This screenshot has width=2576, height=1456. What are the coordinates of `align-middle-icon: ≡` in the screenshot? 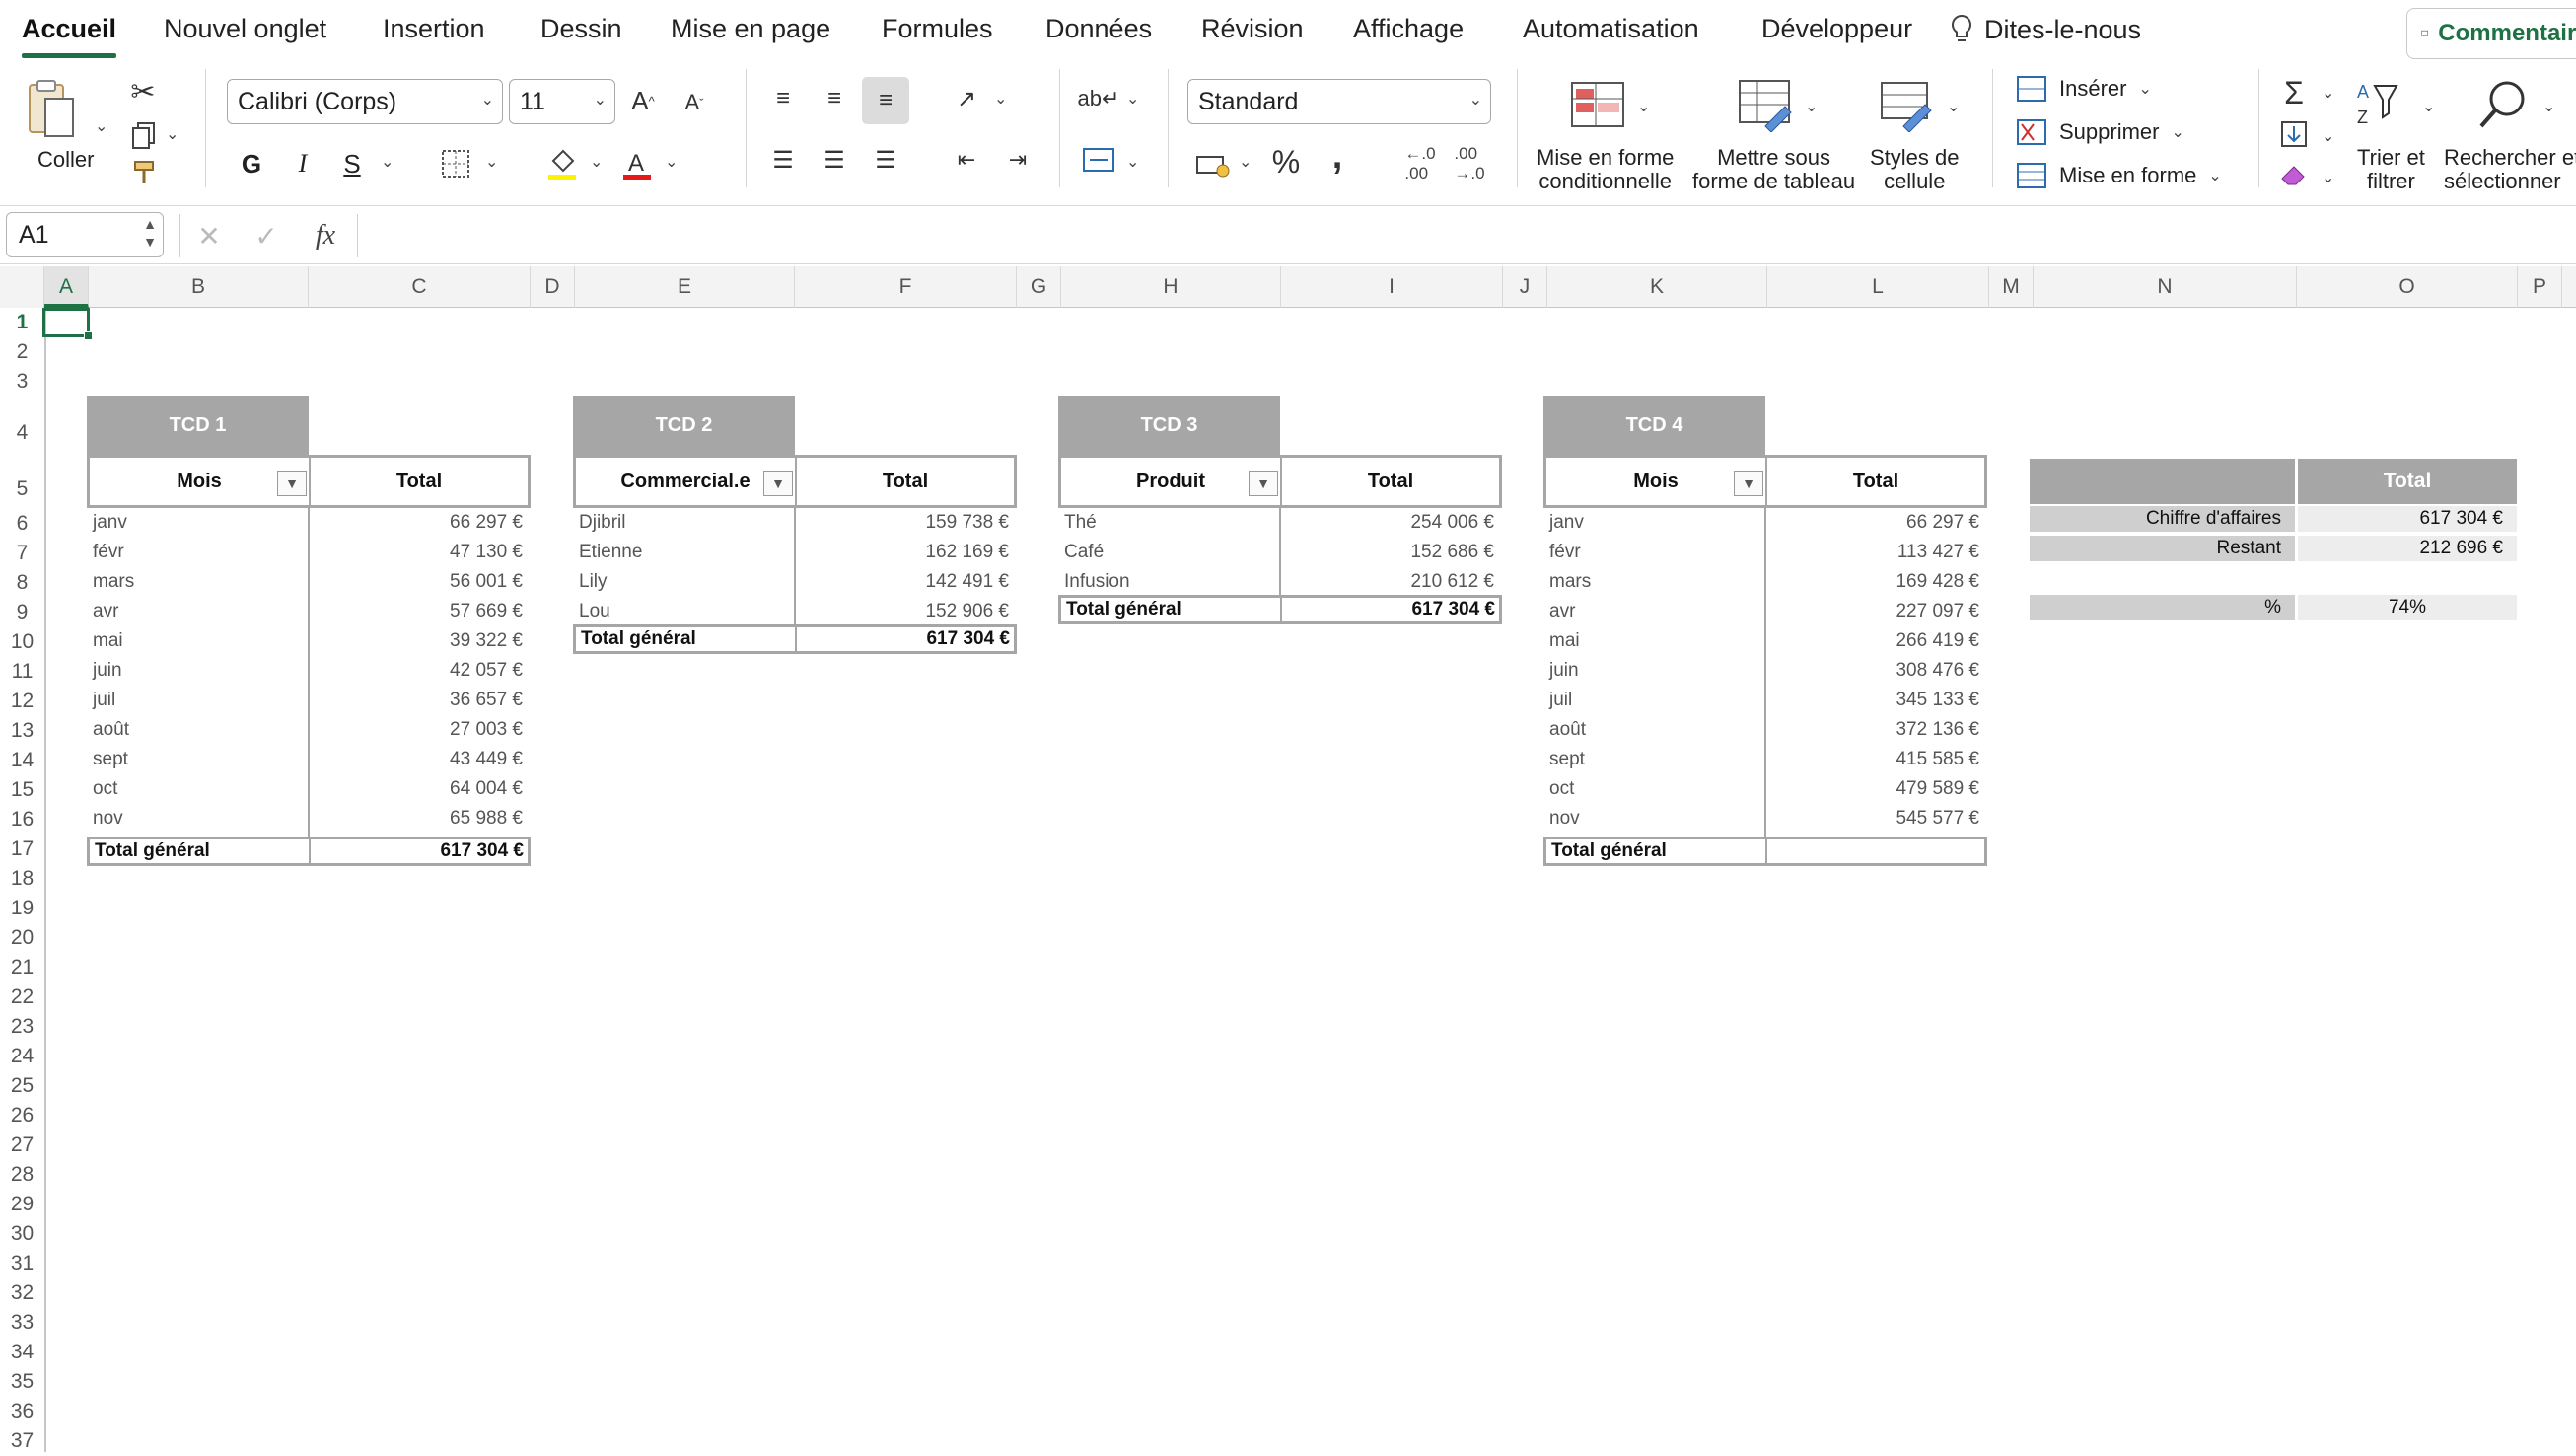 It's located at (834, 98).